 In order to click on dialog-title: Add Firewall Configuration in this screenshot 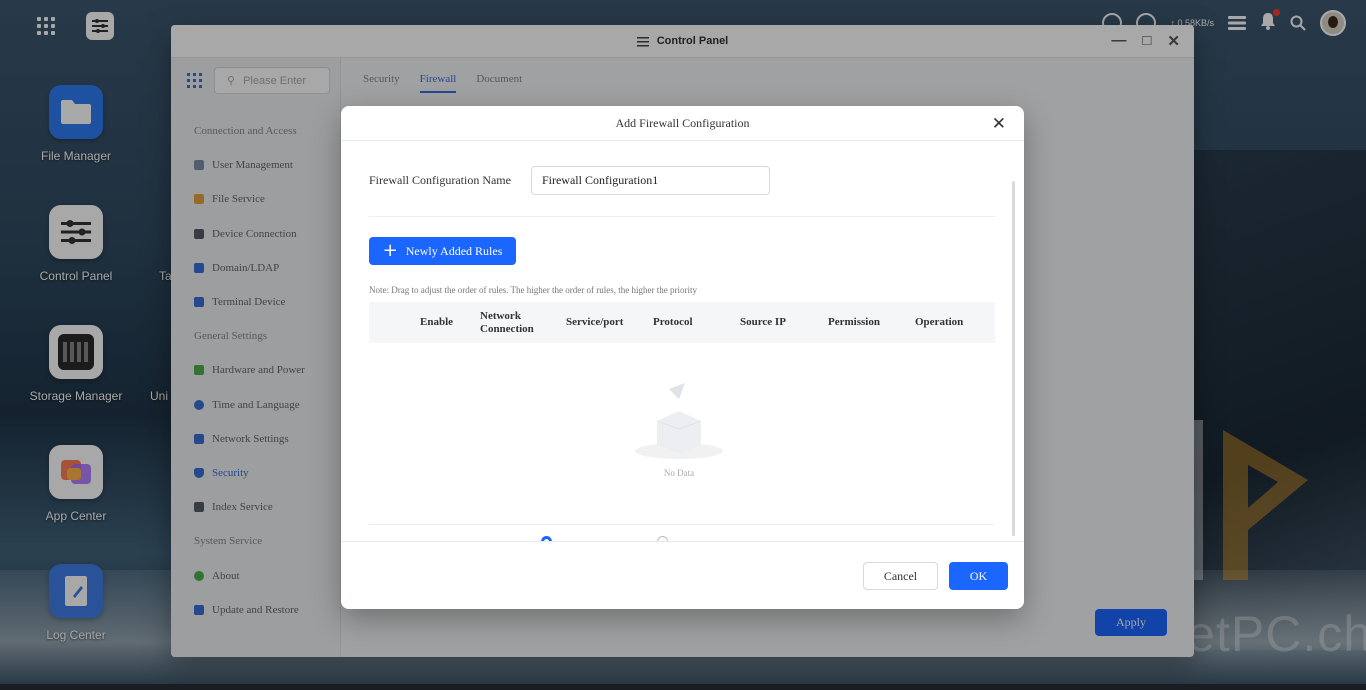, I will do `click(682, 122)`.